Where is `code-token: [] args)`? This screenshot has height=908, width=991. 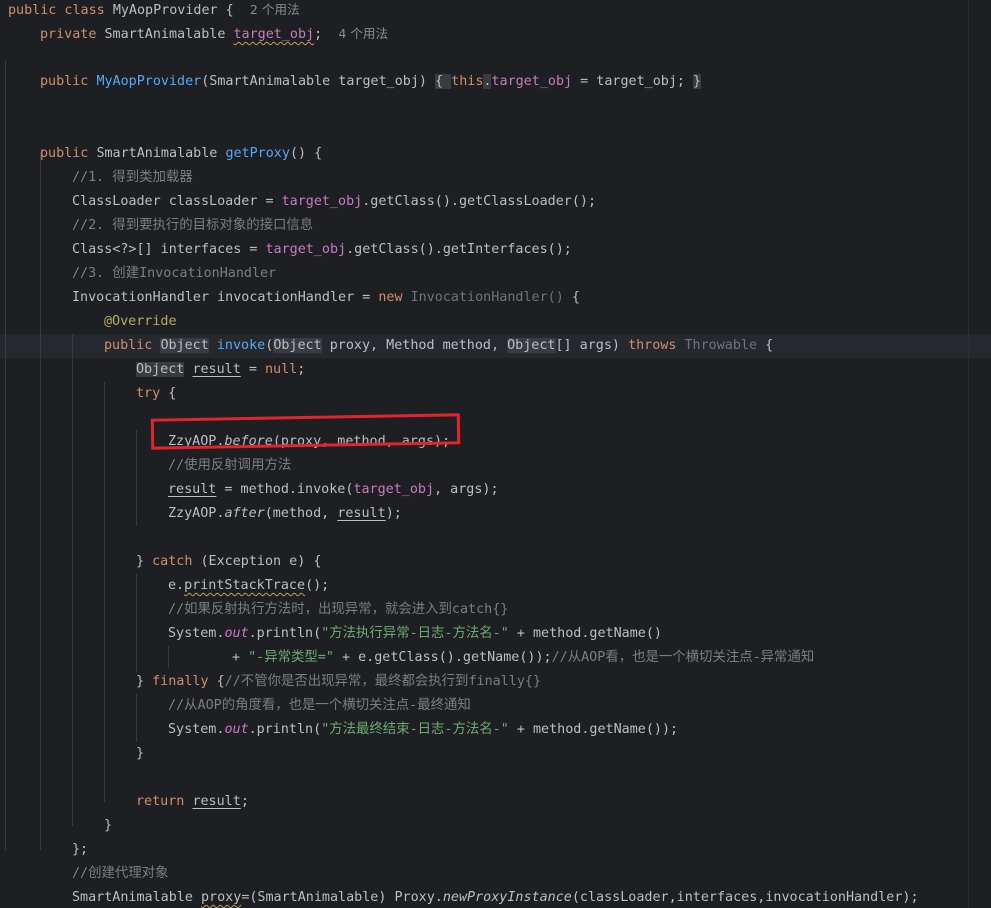
code-token: [] args) is located at coordinates (592, 345).